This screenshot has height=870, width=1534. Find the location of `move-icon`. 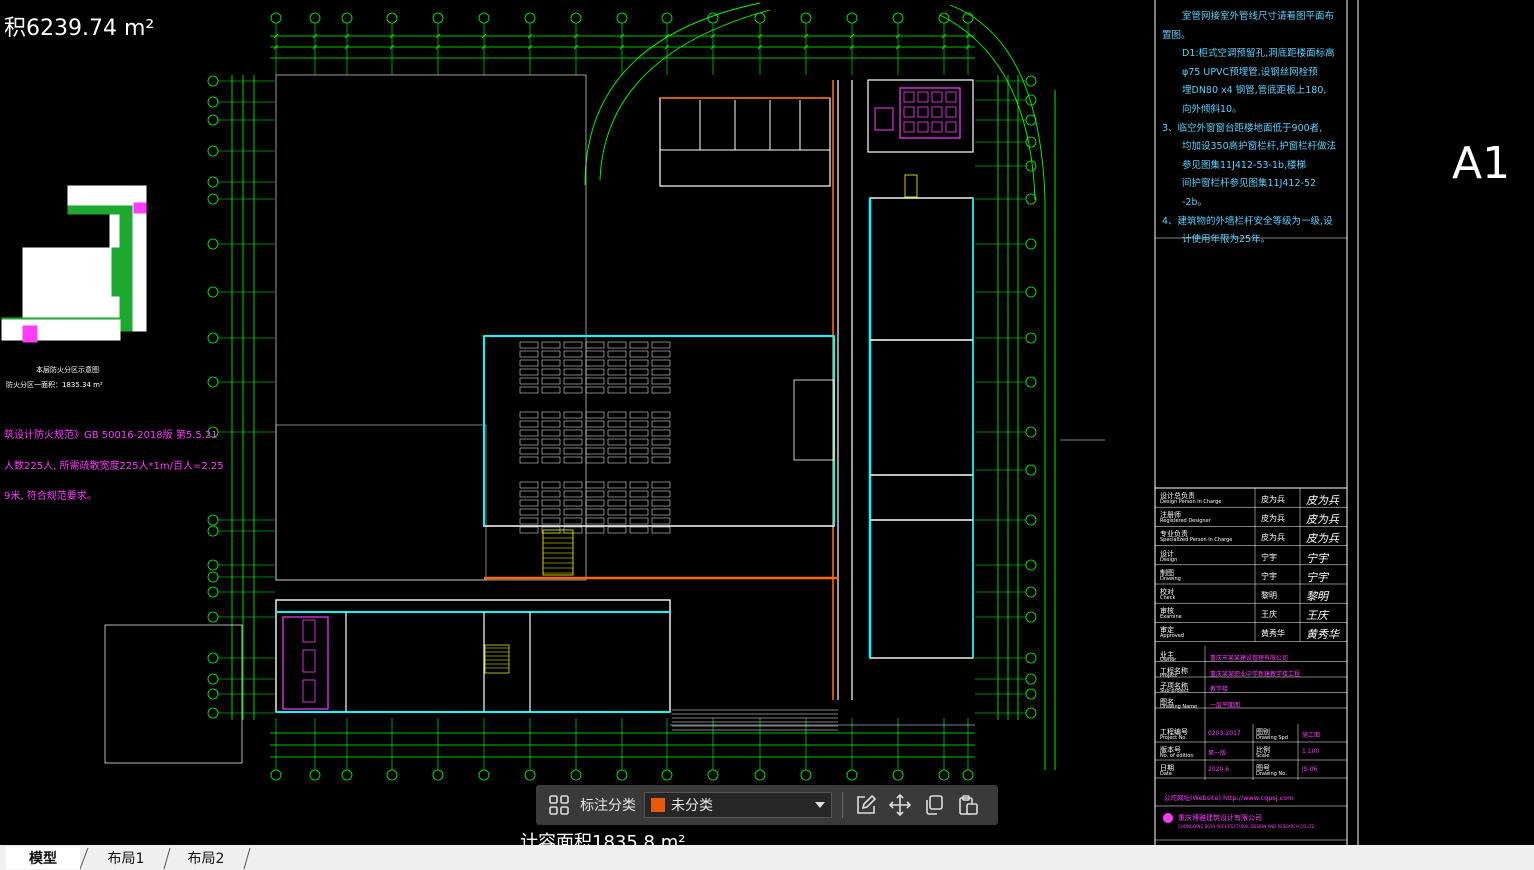

move-icon is located at coordinates (900, 805).